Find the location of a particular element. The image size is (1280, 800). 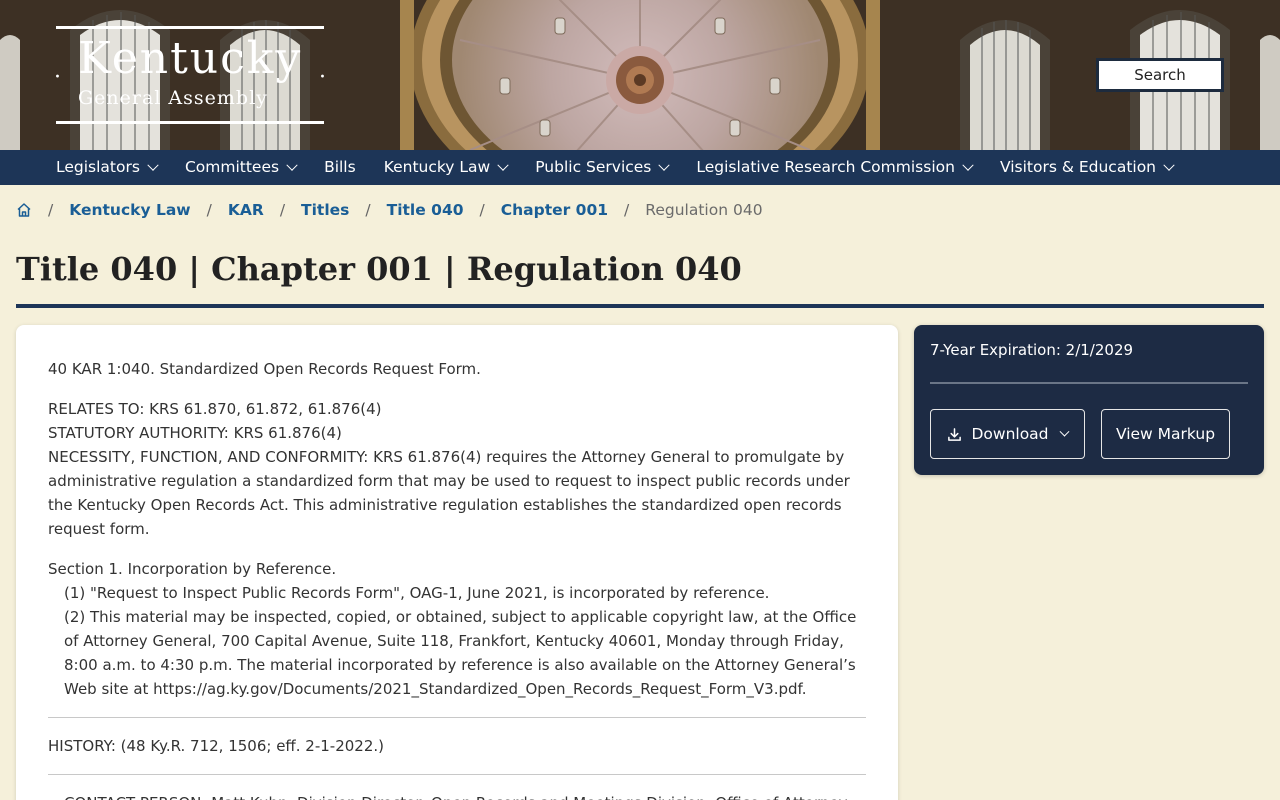

breadcrumb-chapter-001: Chapter 001 is located at coordinates (554, 210).